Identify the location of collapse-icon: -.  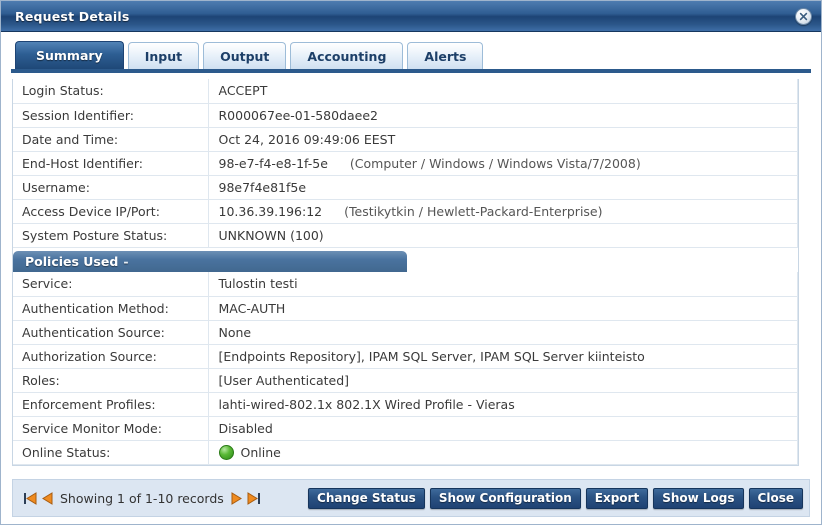
(123, 261).